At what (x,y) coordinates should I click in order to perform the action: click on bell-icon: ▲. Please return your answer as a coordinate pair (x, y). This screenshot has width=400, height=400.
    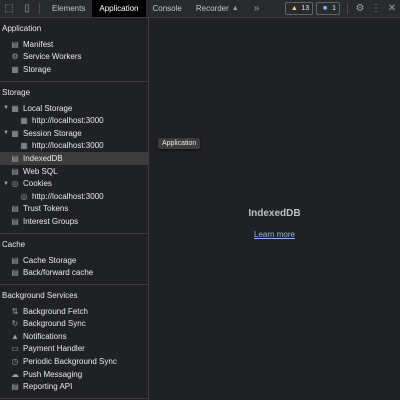
    Looking at the image, I should click on (15, 336).